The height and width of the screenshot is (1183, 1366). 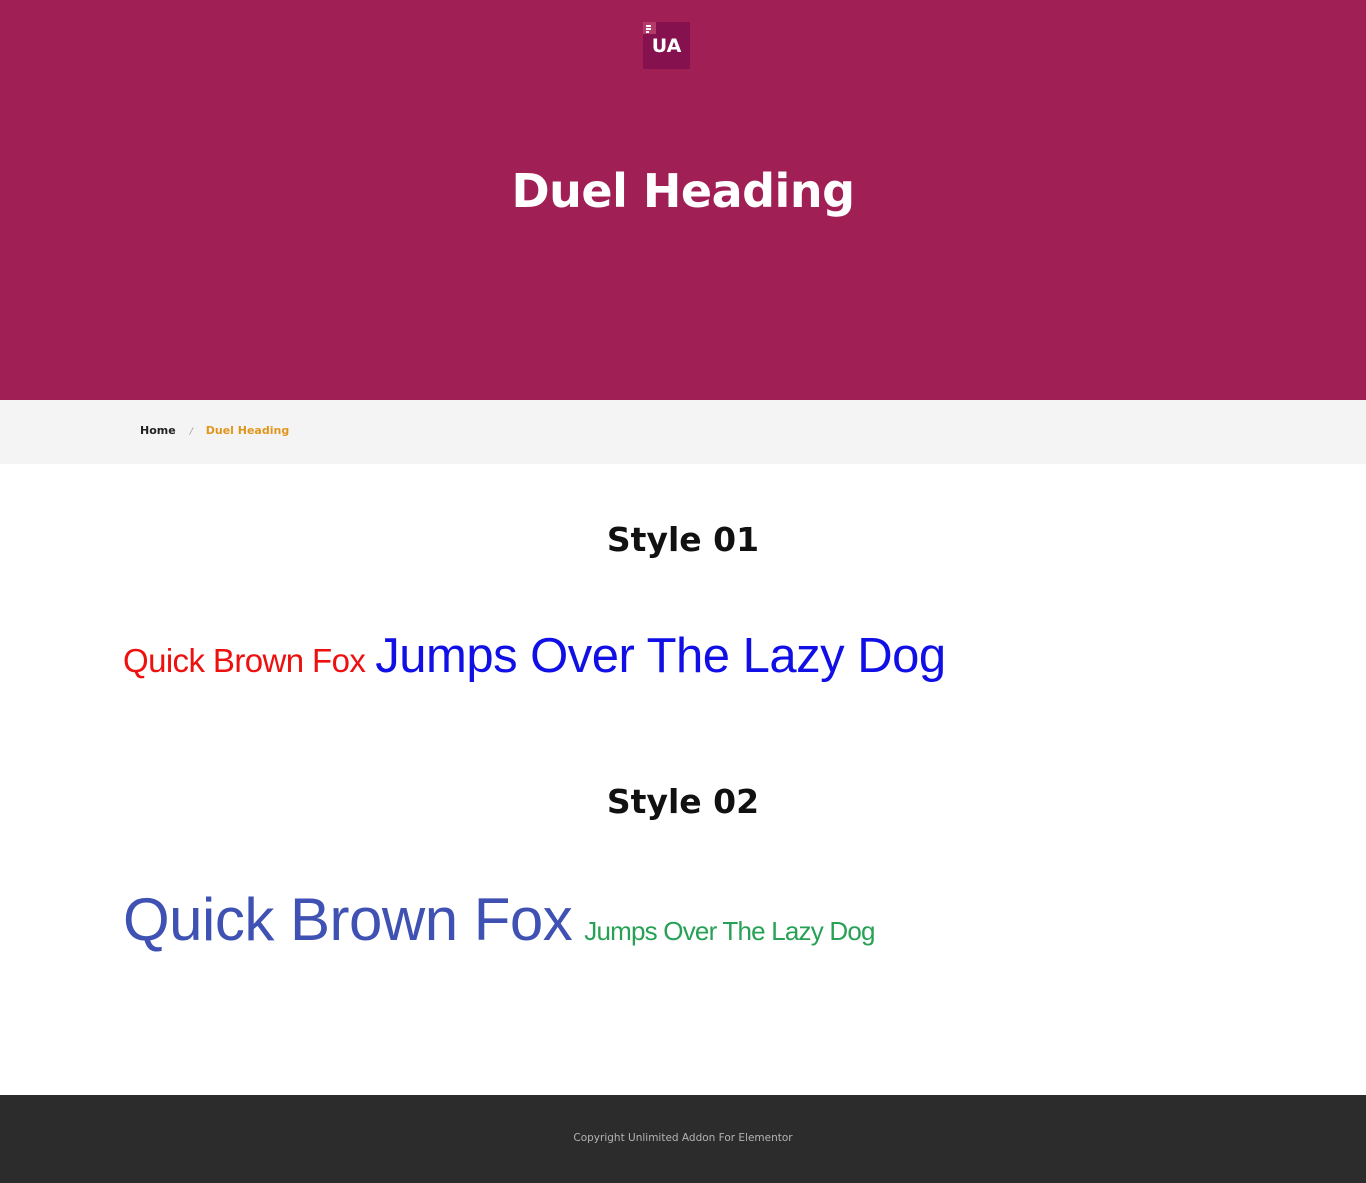 I want to click on style-heading: Style 02, so click(x=683, y=801).